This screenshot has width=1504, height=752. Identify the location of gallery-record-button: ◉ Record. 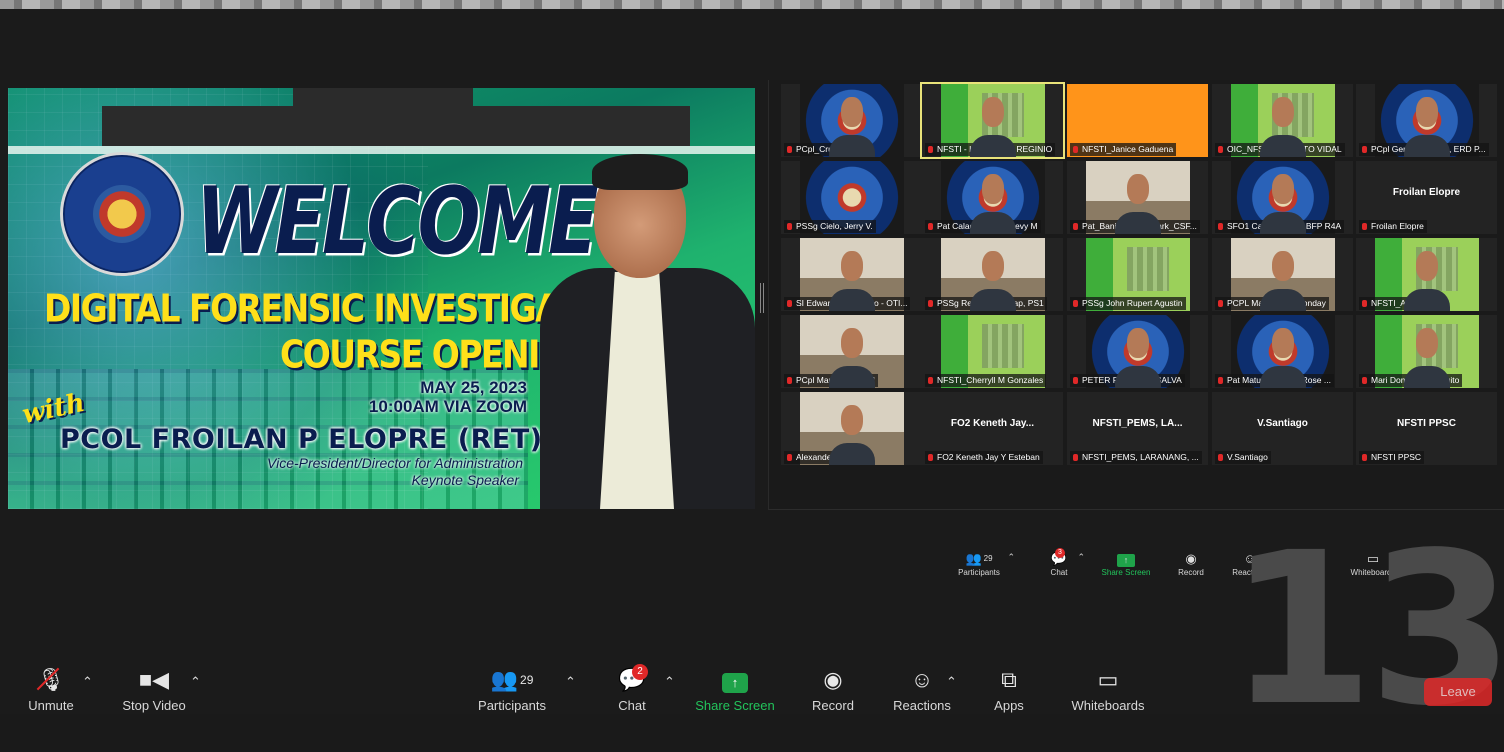
(1191, 570).